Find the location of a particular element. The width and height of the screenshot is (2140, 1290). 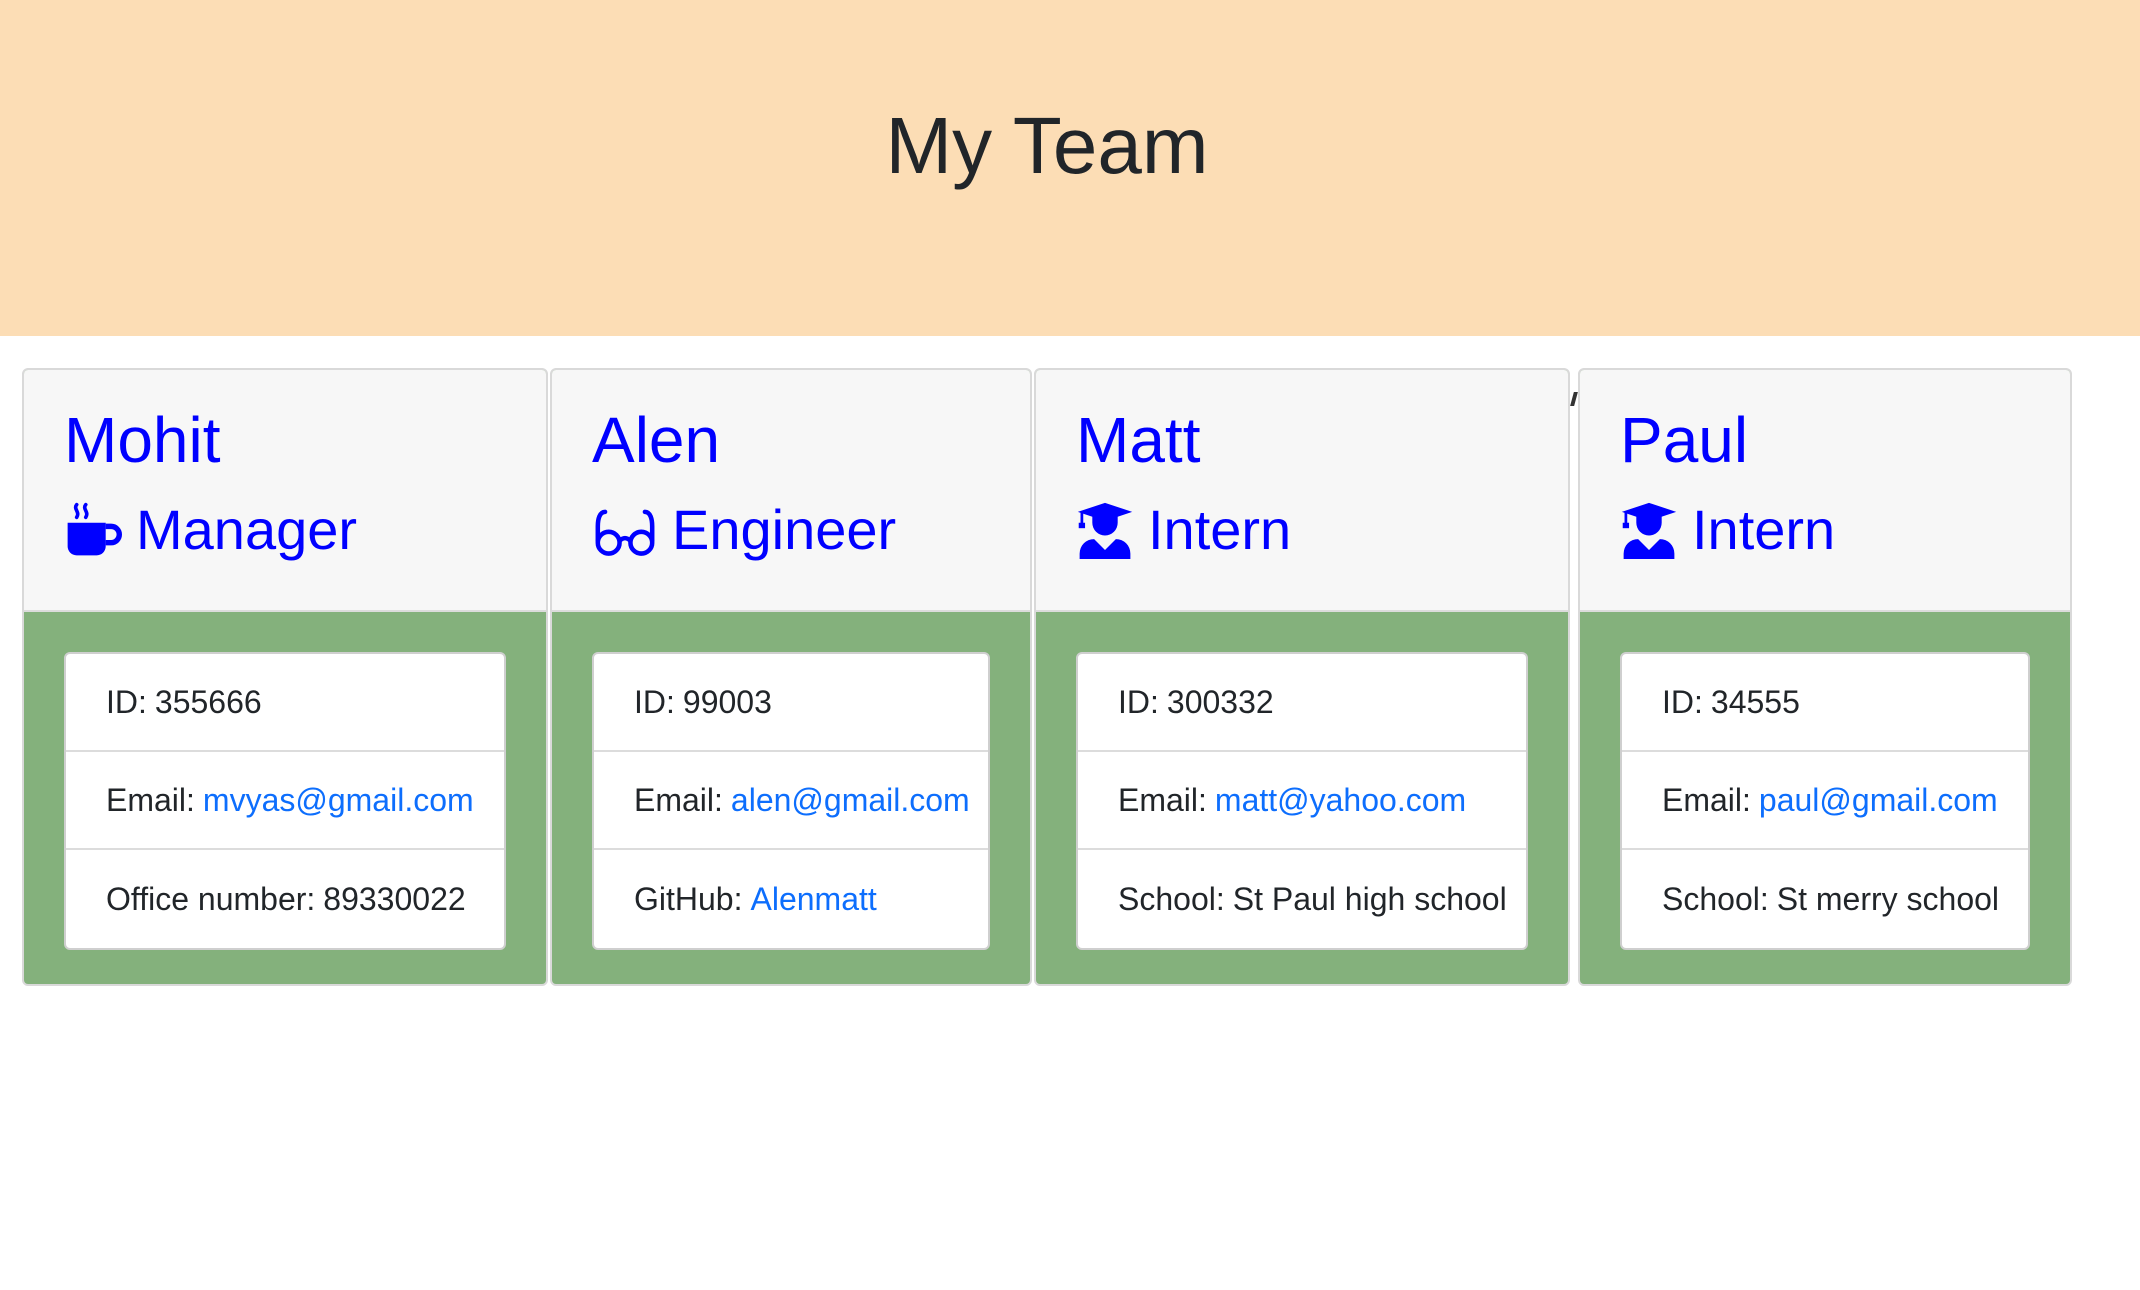

list-item-email: Email: mvyas@gmail.com is located at coordinates (285, 801).